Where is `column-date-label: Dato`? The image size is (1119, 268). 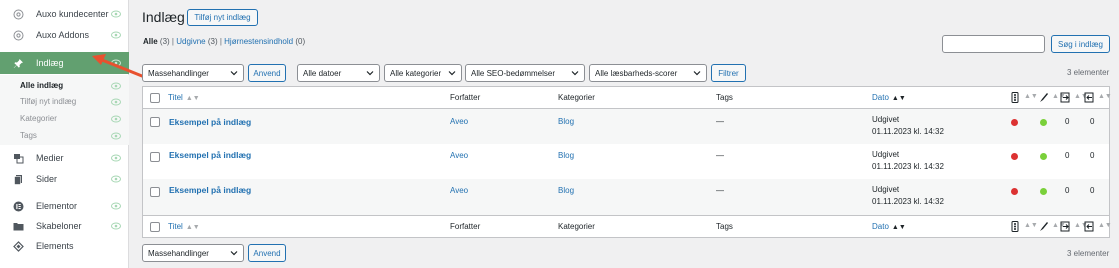
column-date-label: Dato is located at coordinates (880, 97).